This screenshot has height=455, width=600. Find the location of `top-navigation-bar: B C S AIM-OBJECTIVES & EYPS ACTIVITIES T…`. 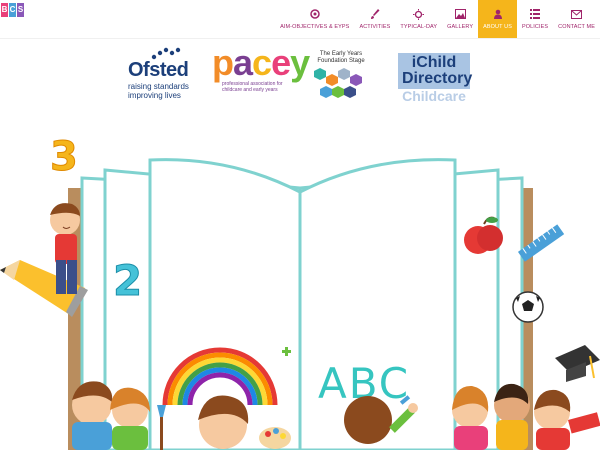

top-navigation-bar: B C S AIM-OBJECTIVES & EYPS ACTIVITIES T… is located at coordinates (300, 19).